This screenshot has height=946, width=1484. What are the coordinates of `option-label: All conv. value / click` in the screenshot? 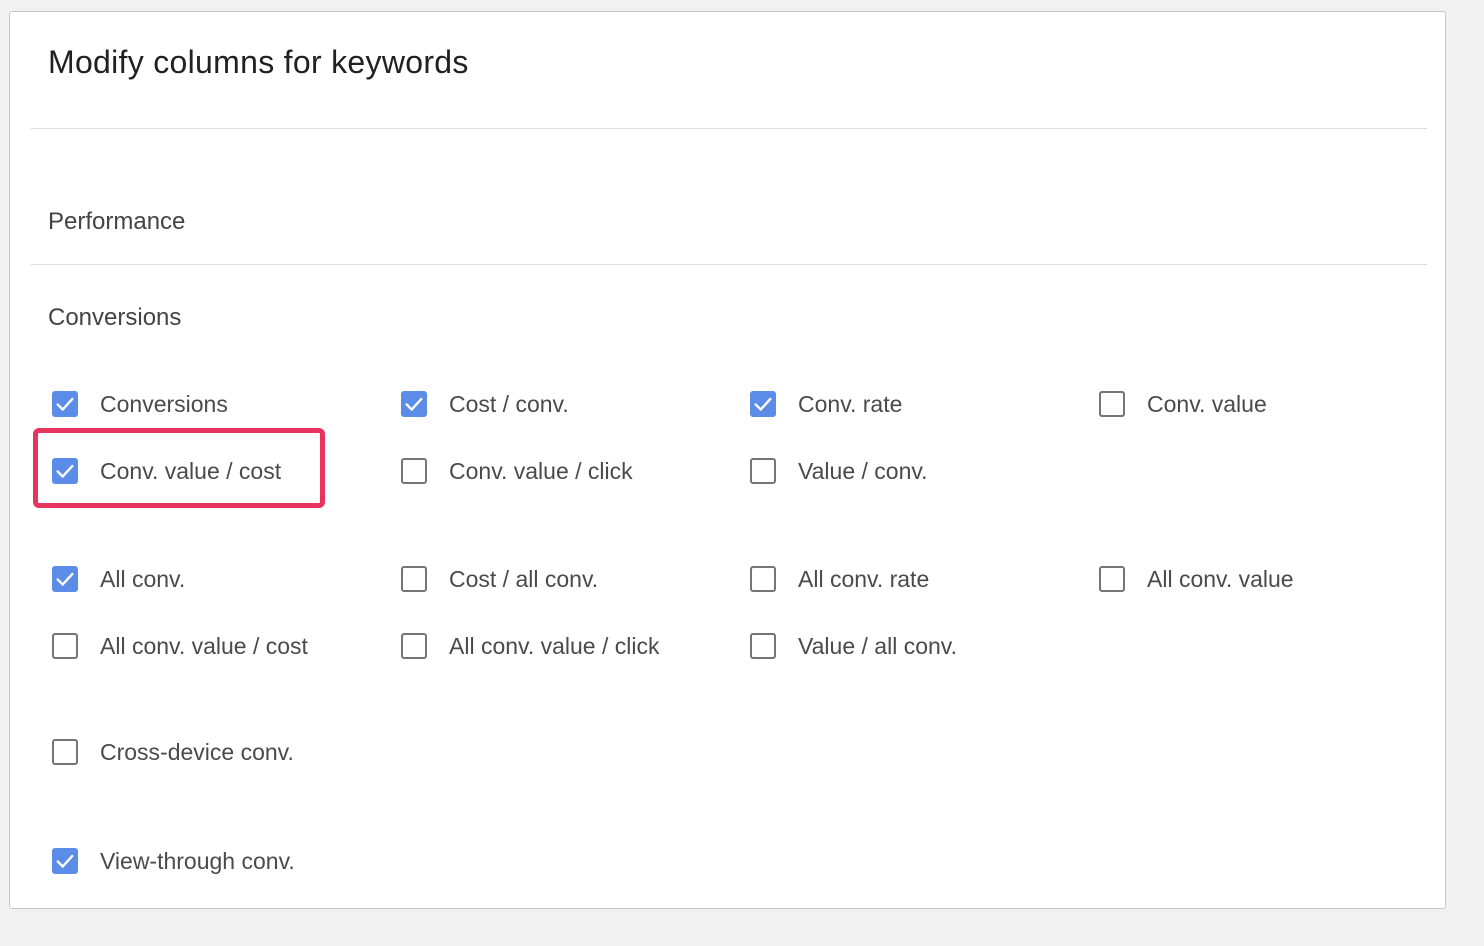 It's located at (554, 645).